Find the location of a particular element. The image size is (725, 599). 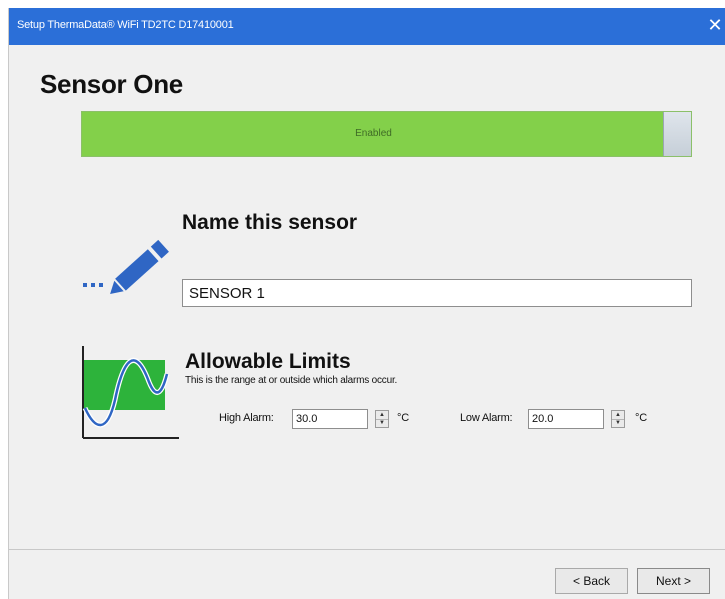

low-alarm-unit: °C is located at coordinates (641, 418).